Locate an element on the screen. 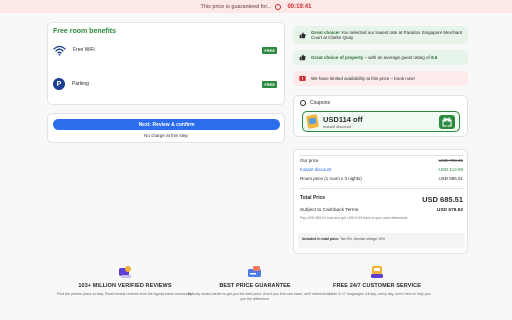 This screenshot has width=512, height=320. included-text: Tax 9%, Service charge 10% is located at coordinates (362, 239).